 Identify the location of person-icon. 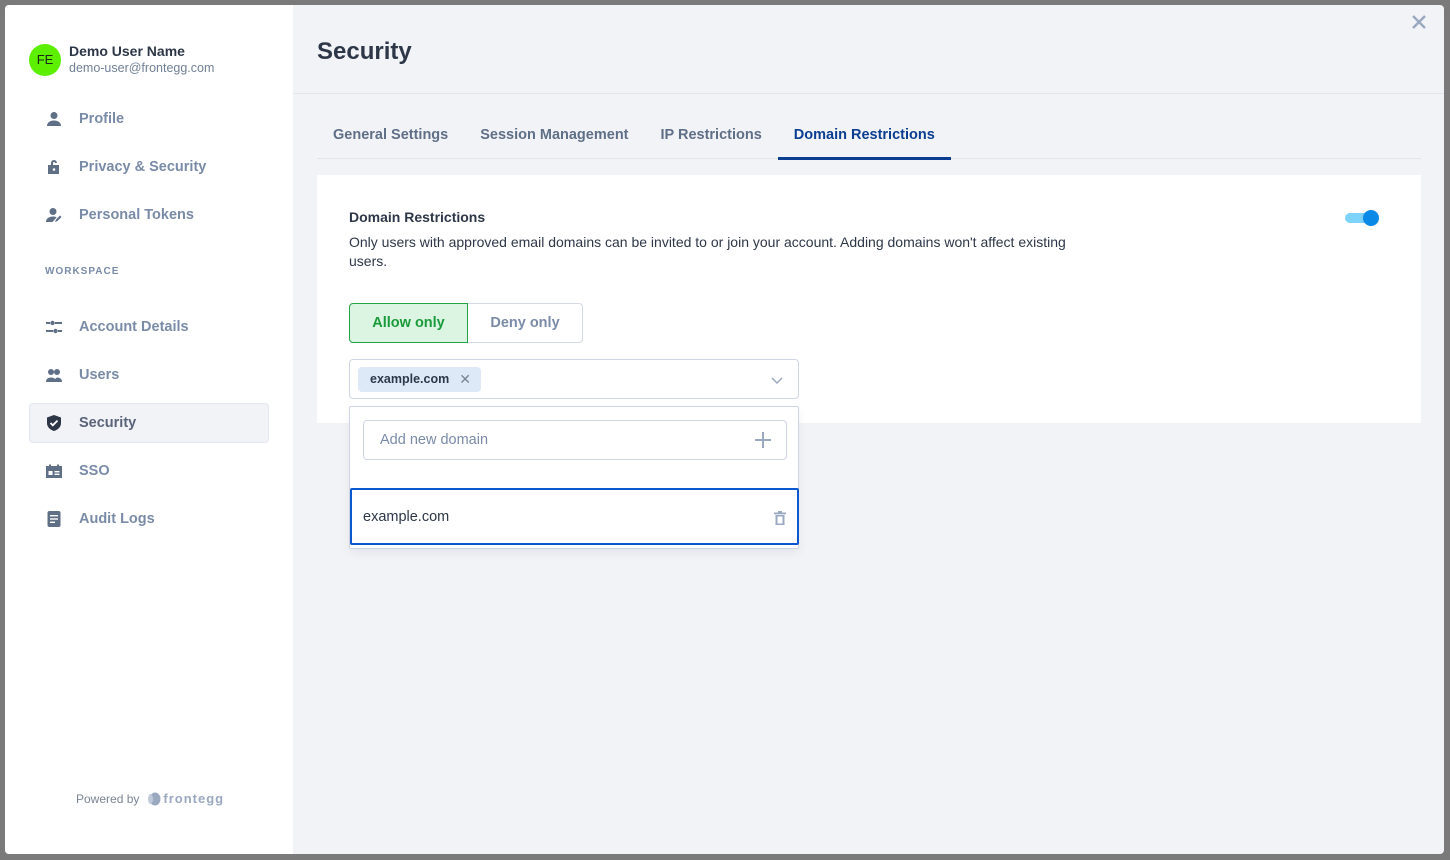
(54, 119).